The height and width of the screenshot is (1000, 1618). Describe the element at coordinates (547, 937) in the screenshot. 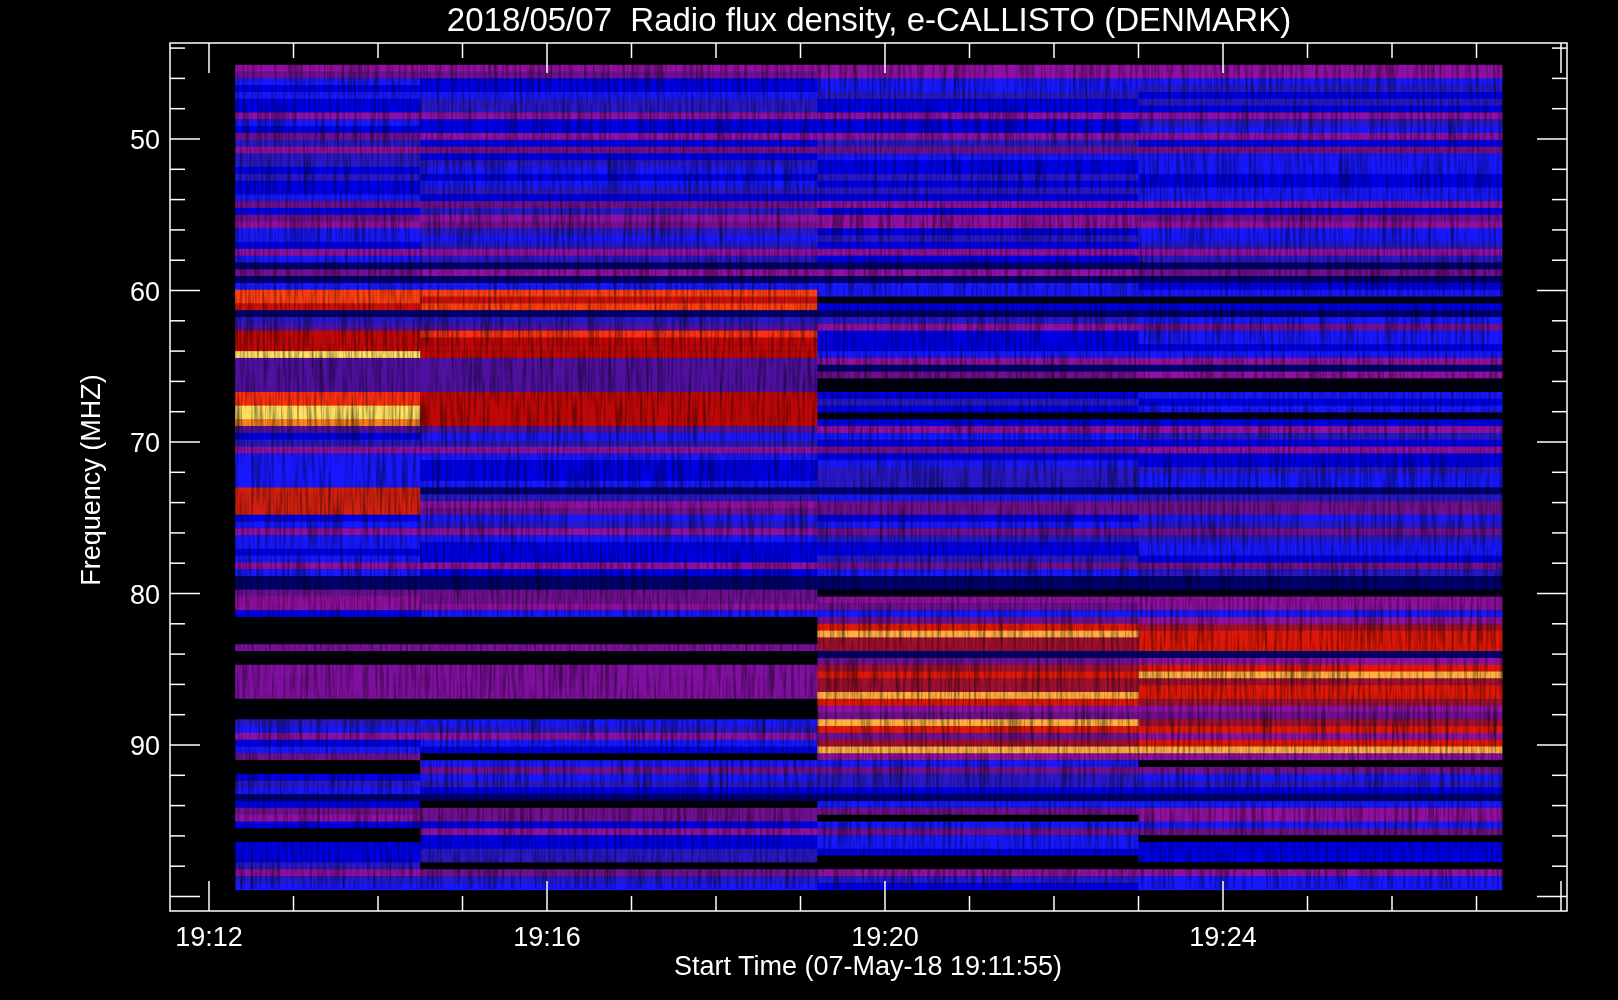

I see `x-tick-label: 19:16` at that location.